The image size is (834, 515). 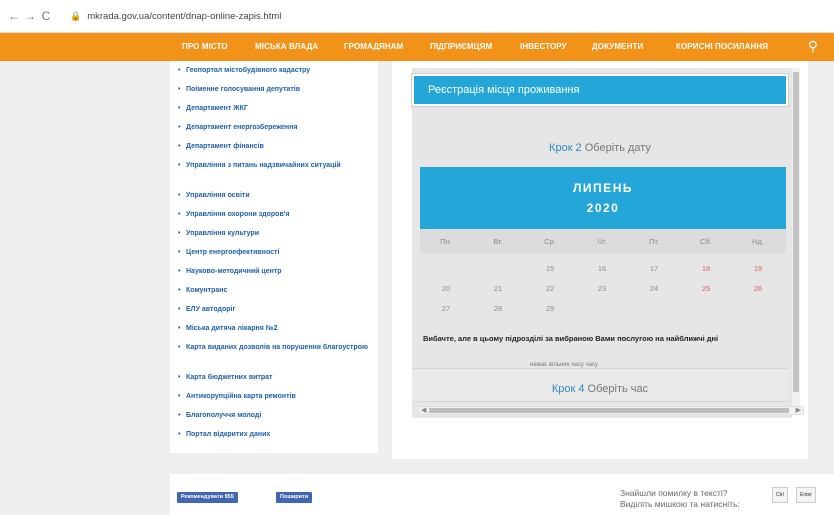 What do you see at coordinates (273, 108) in the screenshot?
I see `sidebar-item-housing: • Департамент ЖКГ` at bounding box center [273, 108].